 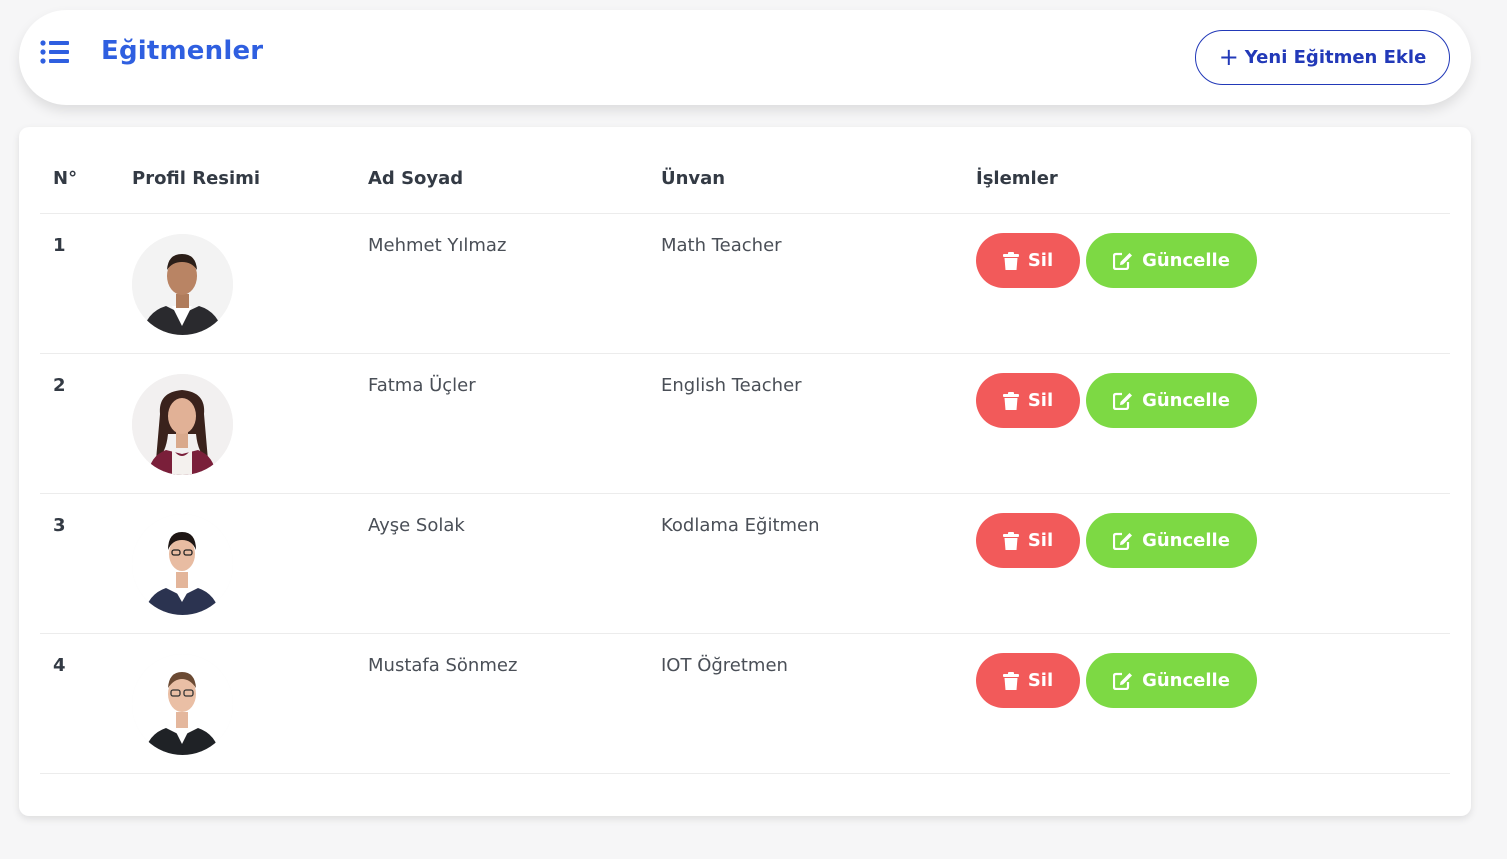 What do you see at coordinates (416, 178) in the screenshot?
I see `column-header-name: Ad Soyad` at bounding box center [416, 178].